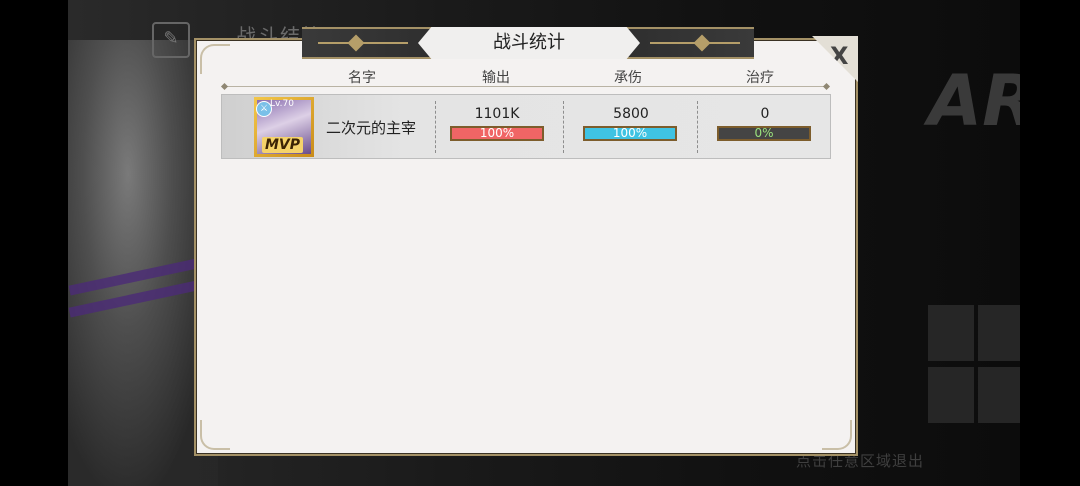 Image resolution: width=1080 pixels, height=486 pixels. What do you see at coordinates (765, 114) in the screenshot?
I see `healing-value: 0` at bounding box center [765, 114].